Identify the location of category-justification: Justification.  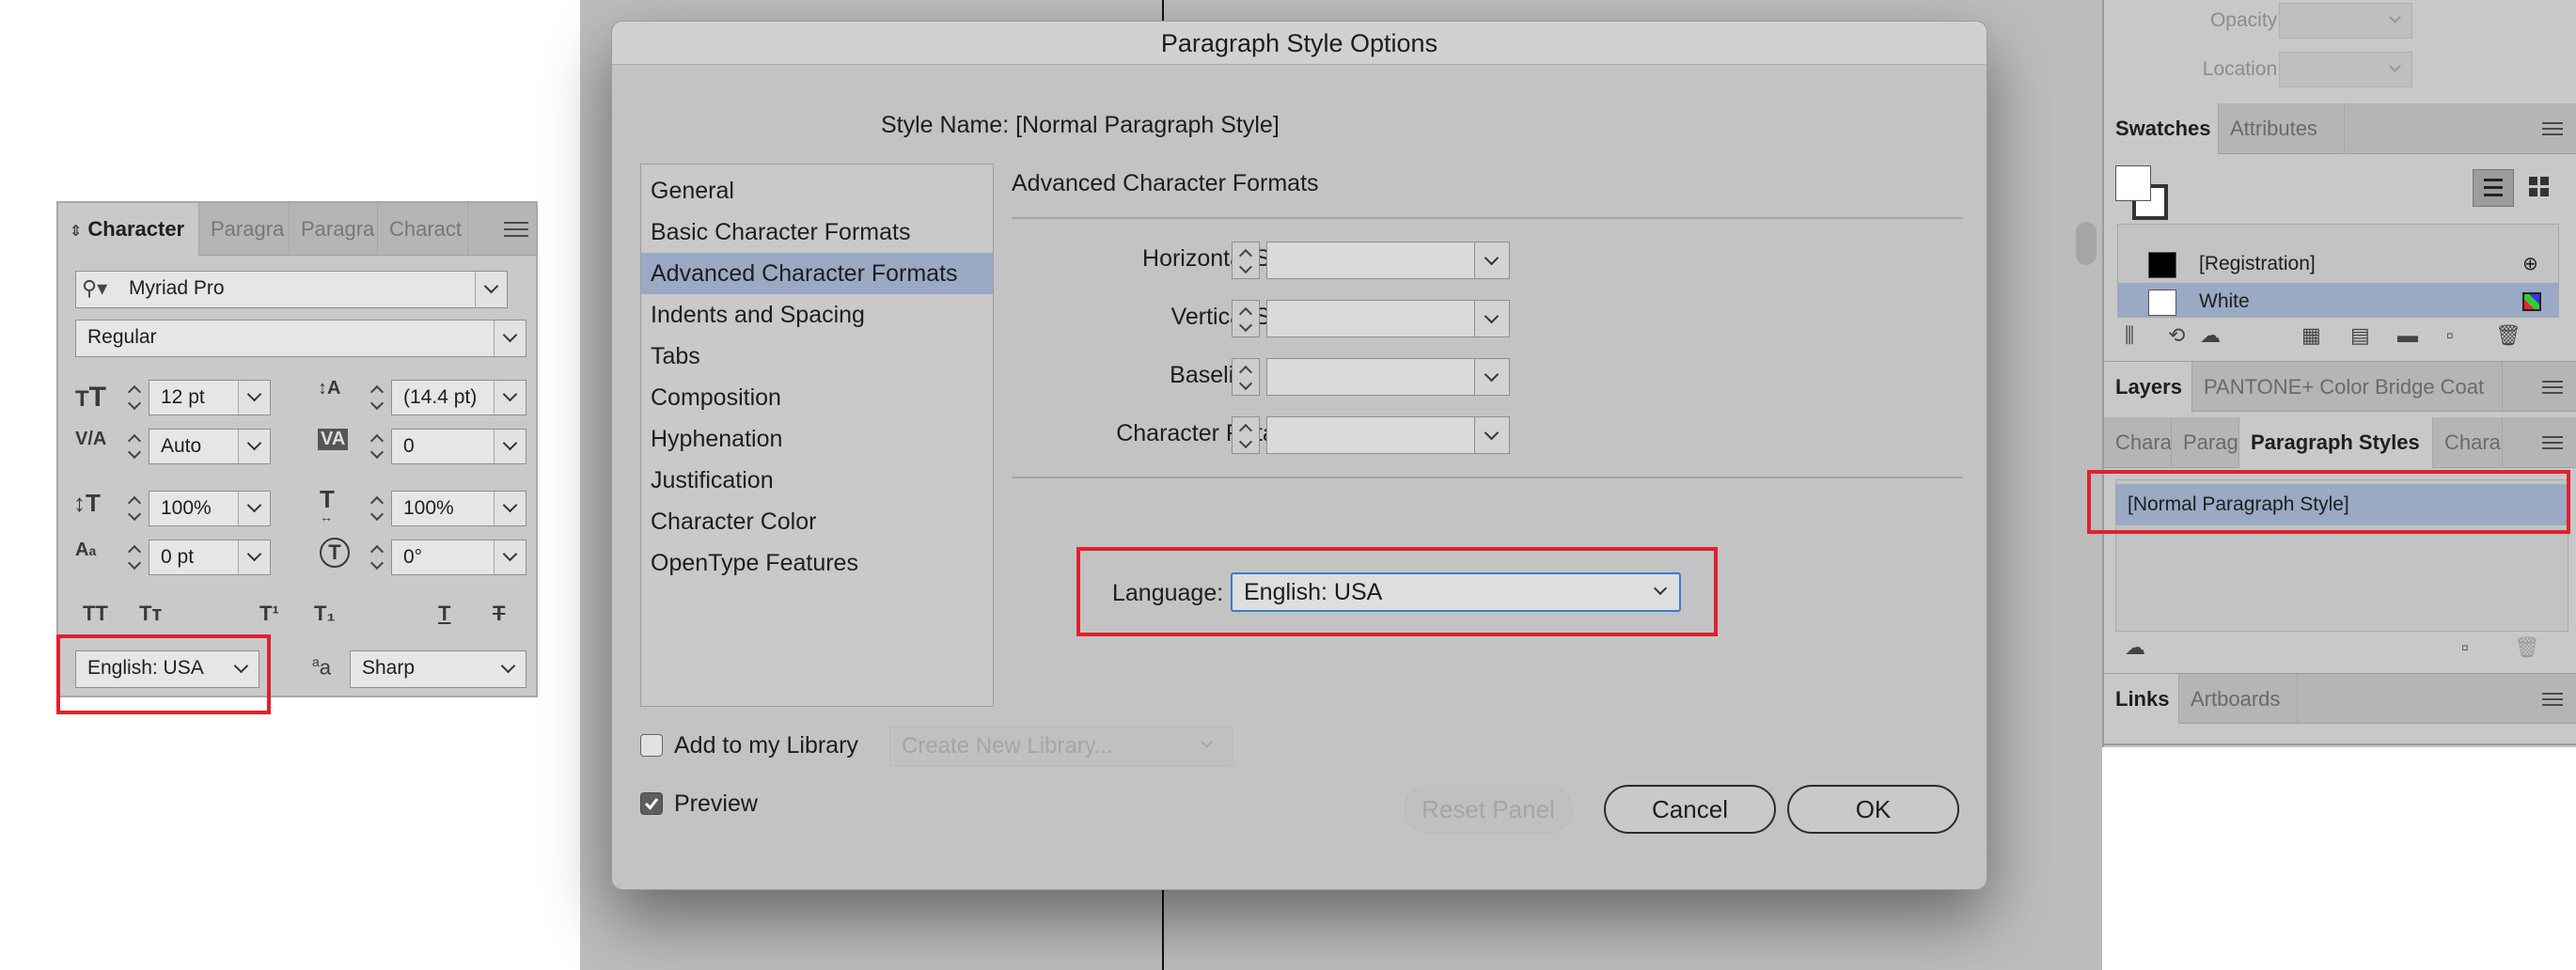
(817, 480).